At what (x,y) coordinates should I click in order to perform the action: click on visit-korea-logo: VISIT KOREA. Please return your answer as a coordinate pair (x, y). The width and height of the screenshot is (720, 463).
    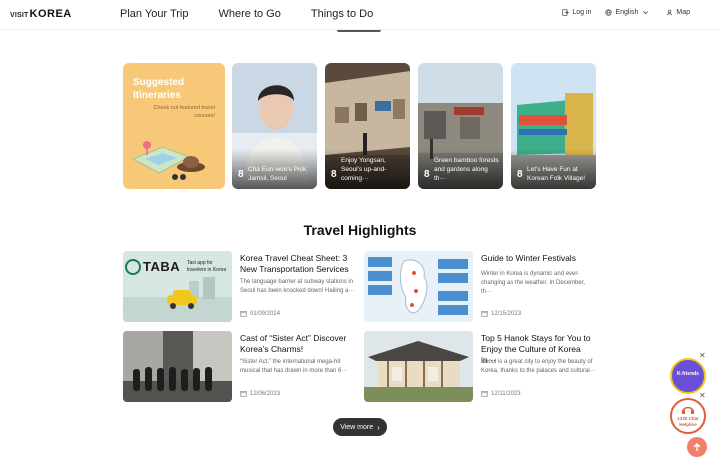
    Looking at the image, I should click on (41, 14).